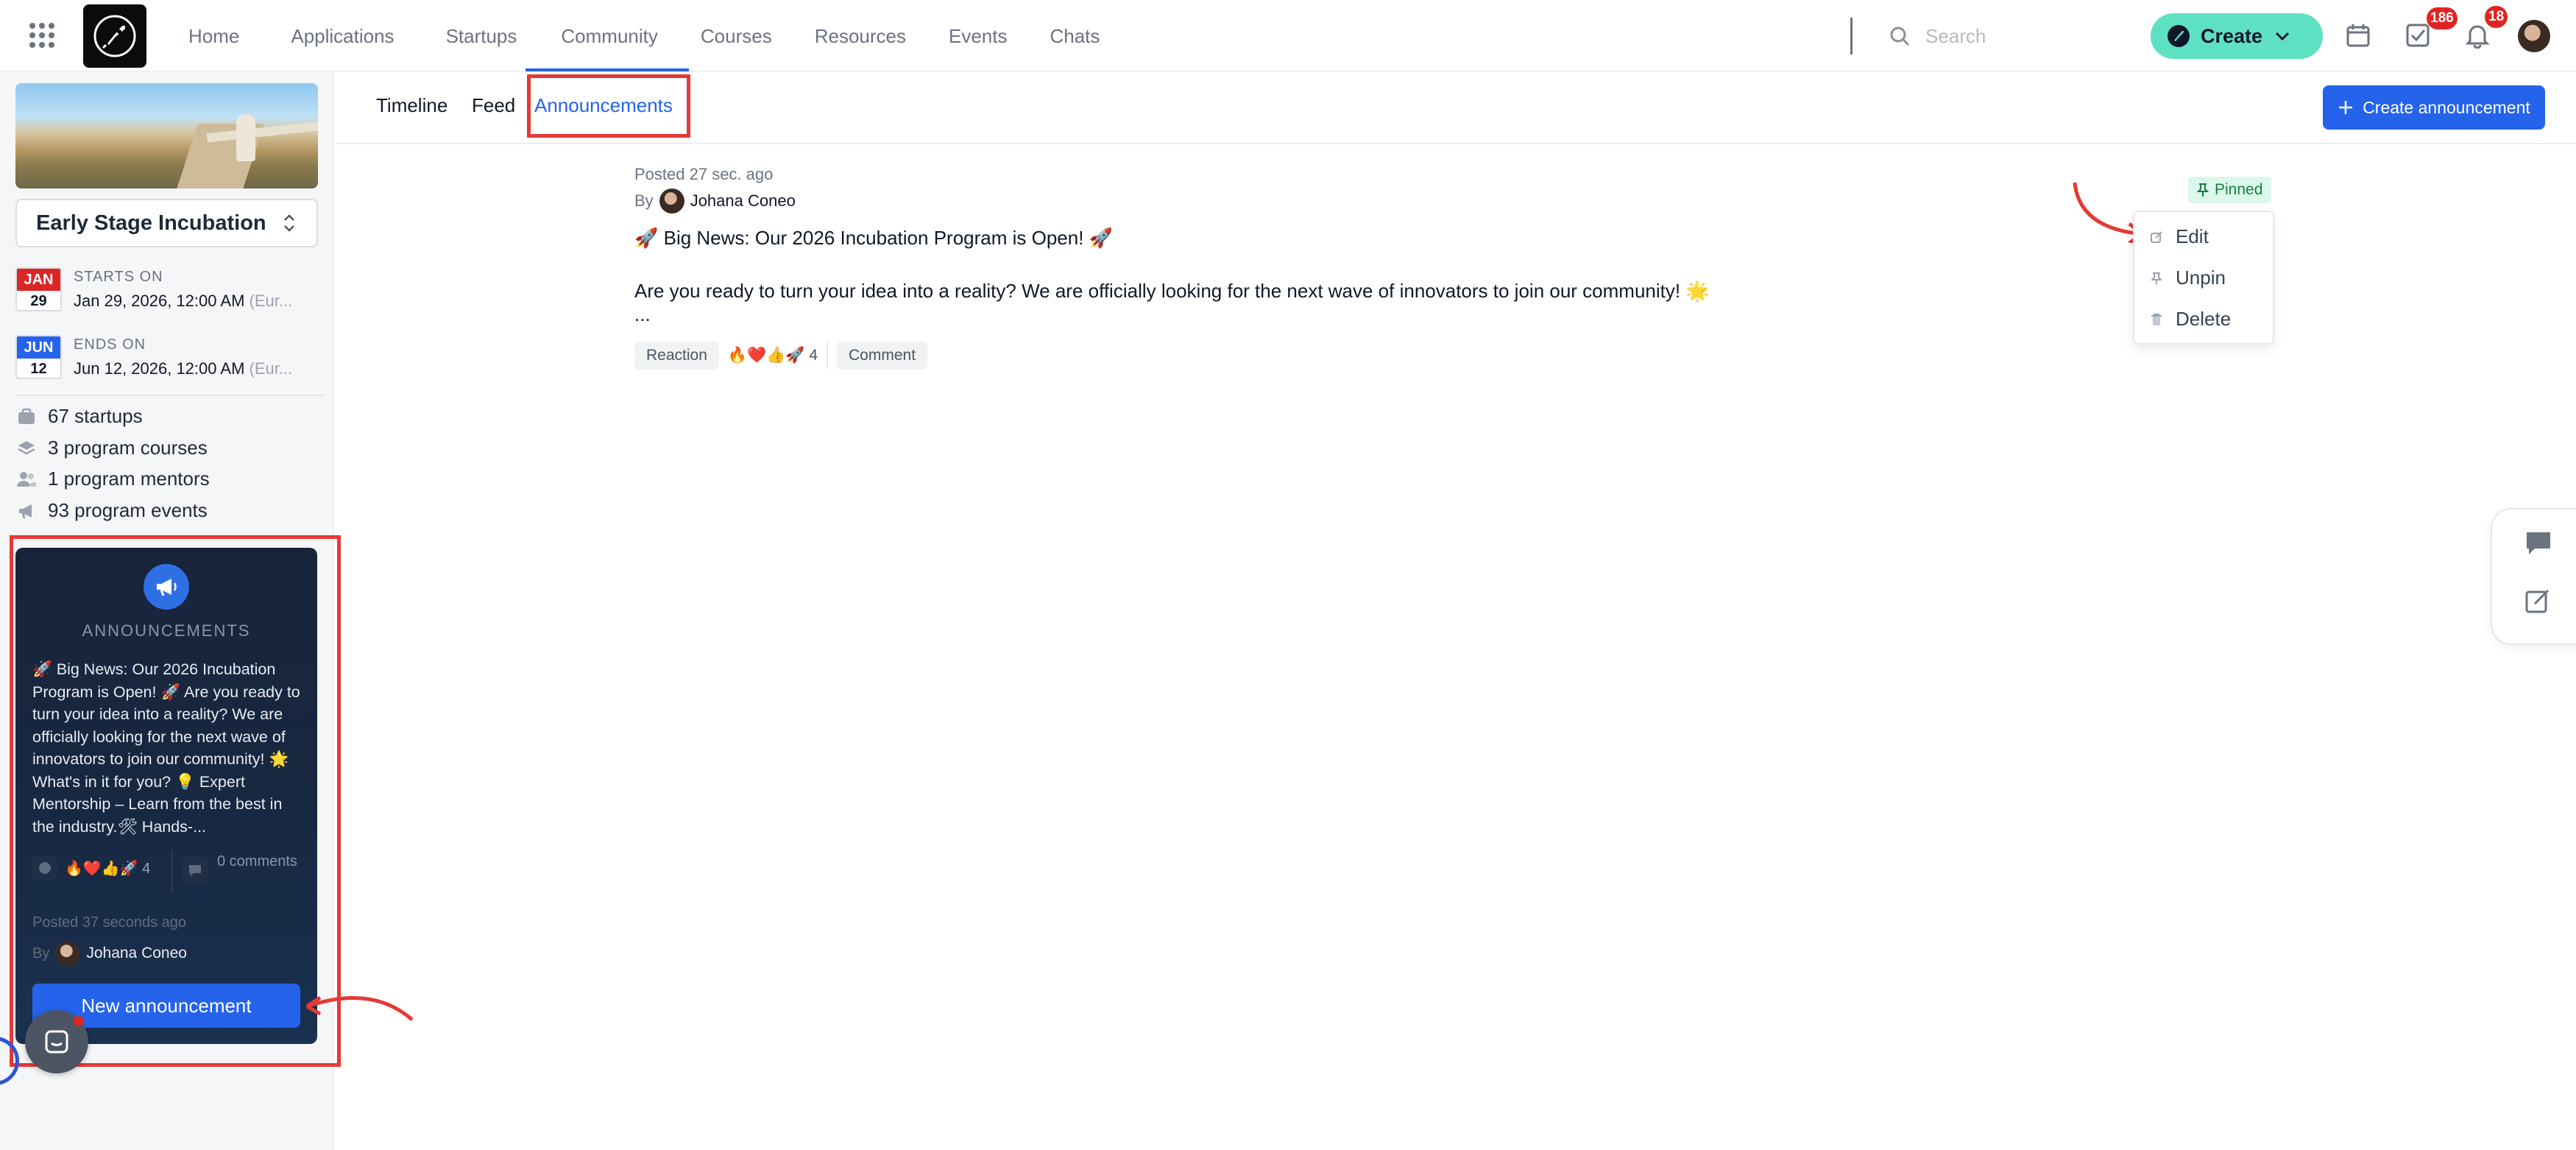 Image resolution: width=2576 pixels, height=1150 pixels. Describe the element at coordinates (2496, 17) in the screenshot. I see `notifications-badge: 18` at that location.